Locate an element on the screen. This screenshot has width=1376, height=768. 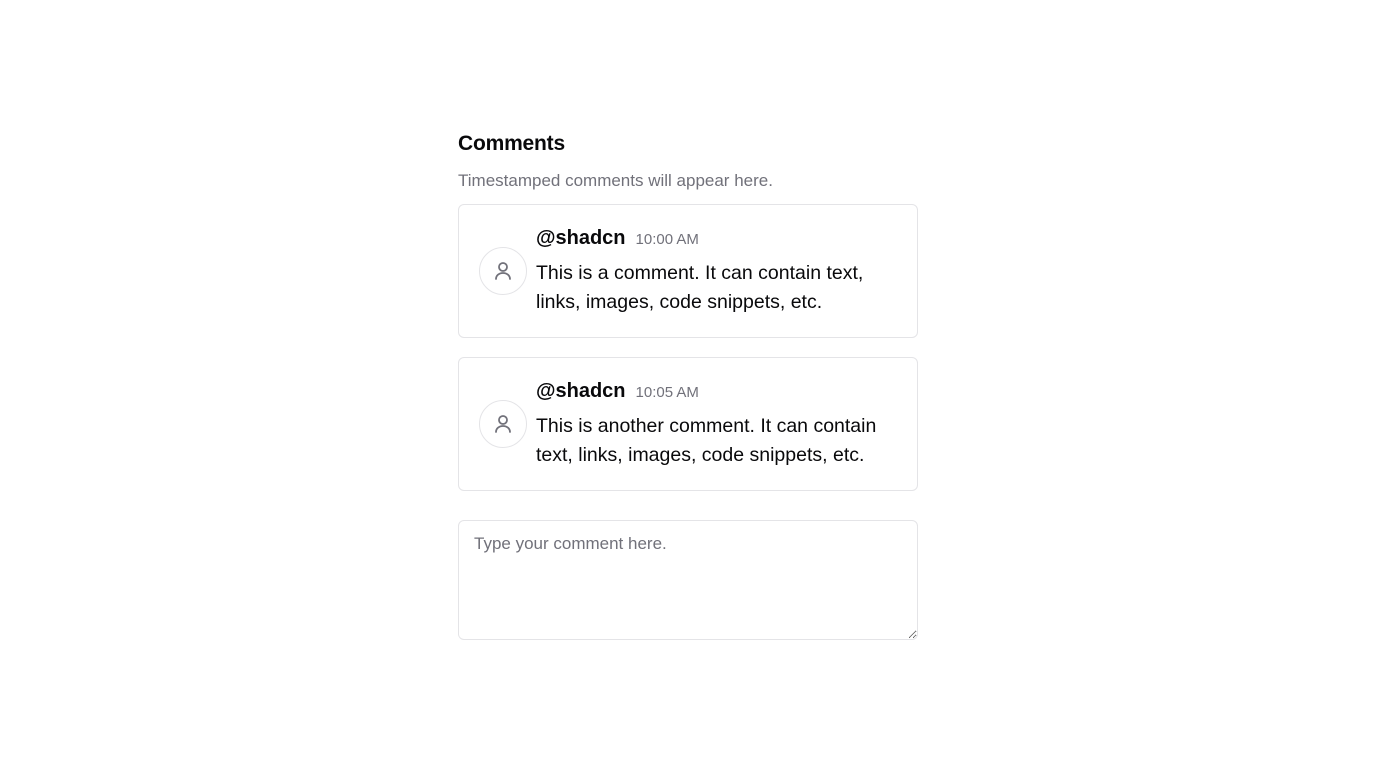
comment-header: @shadcn 10:05 AM is located at coordinates (716, 391).